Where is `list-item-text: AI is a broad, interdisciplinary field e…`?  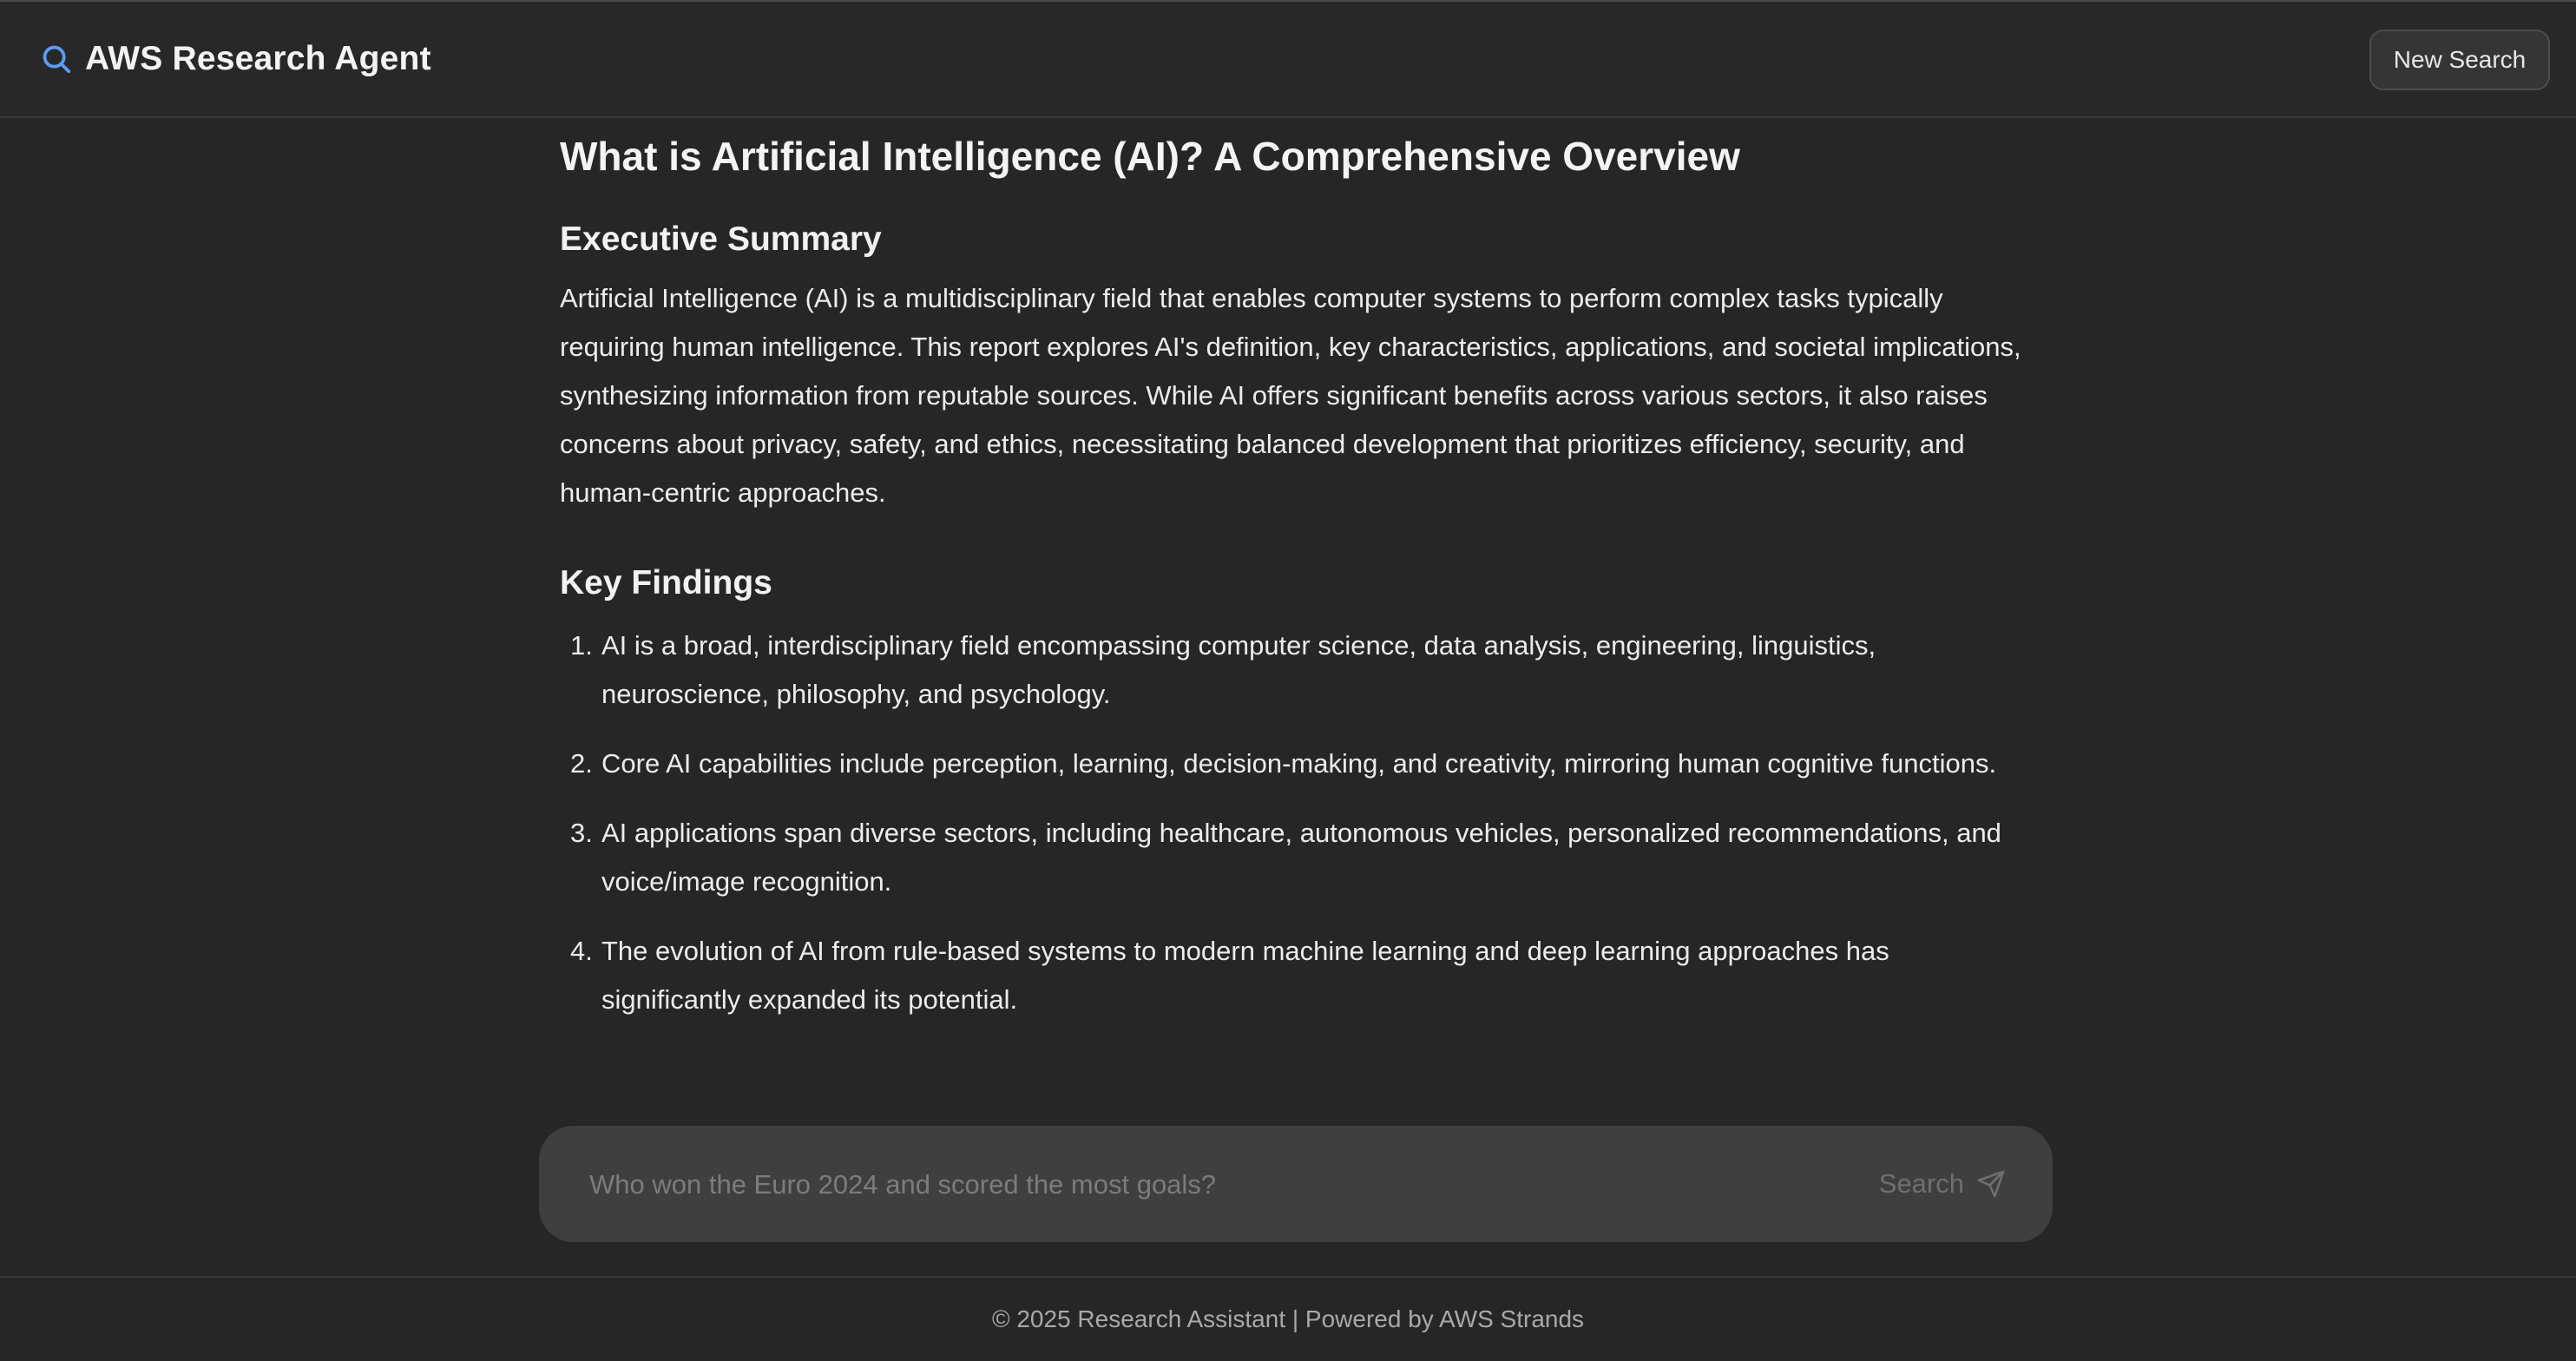
list-item-text: AI is a broad, interdisciplinary field e… is located at coordinates (1238, 669).